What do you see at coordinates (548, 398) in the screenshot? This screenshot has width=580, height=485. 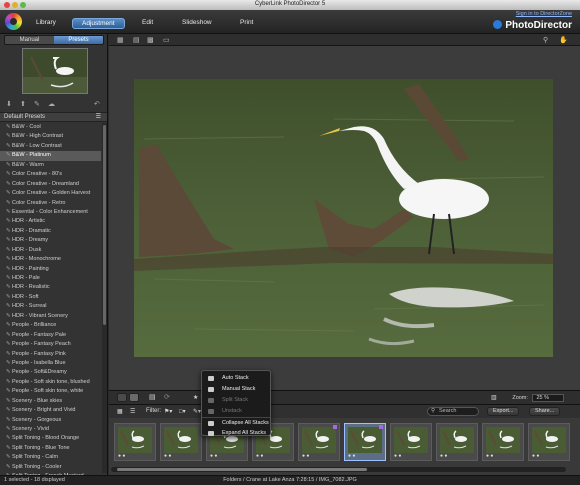 I see `zoom-select: 25 %` at bounding box center [548, 398].